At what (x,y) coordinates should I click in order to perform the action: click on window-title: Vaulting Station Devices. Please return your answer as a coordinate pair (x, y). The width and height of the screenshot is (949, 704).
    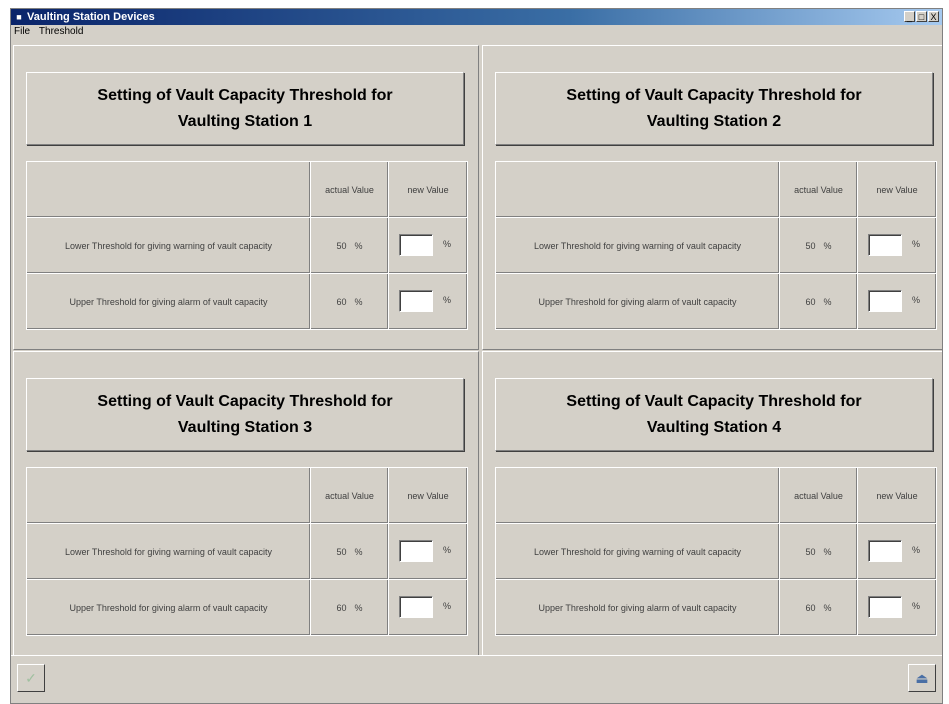
    Looking at the image, I should click on (91, 17).